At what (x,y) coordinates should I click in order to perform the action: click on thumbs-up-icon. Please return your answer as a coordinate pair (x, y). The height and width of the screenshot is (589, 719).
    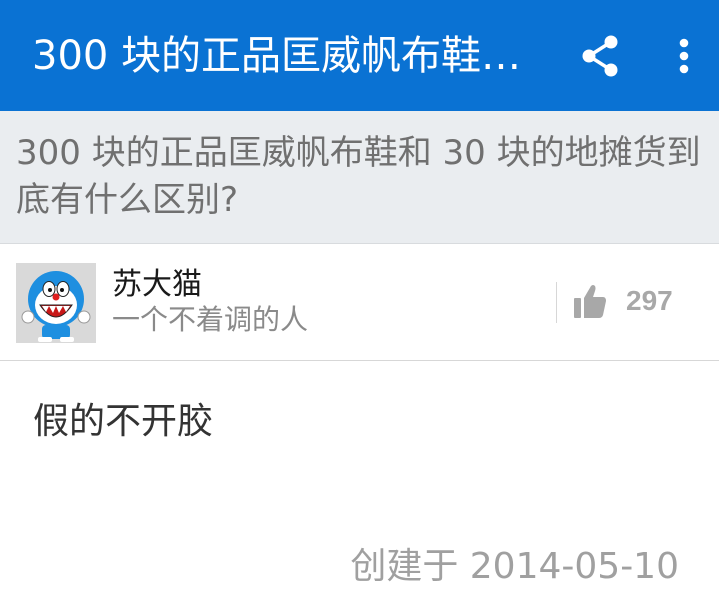
    Looking at the image, I should click on (590, 301).